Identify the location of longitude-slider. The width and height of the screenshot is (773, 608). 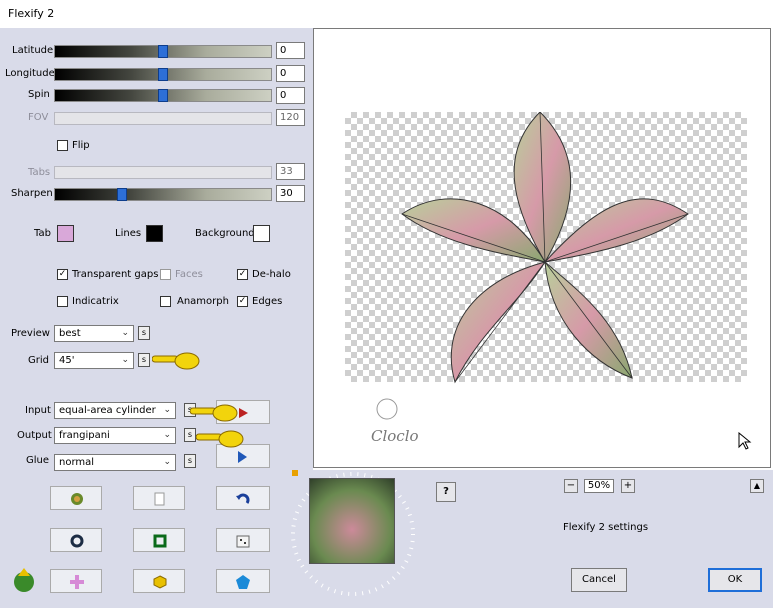
(163, 74).